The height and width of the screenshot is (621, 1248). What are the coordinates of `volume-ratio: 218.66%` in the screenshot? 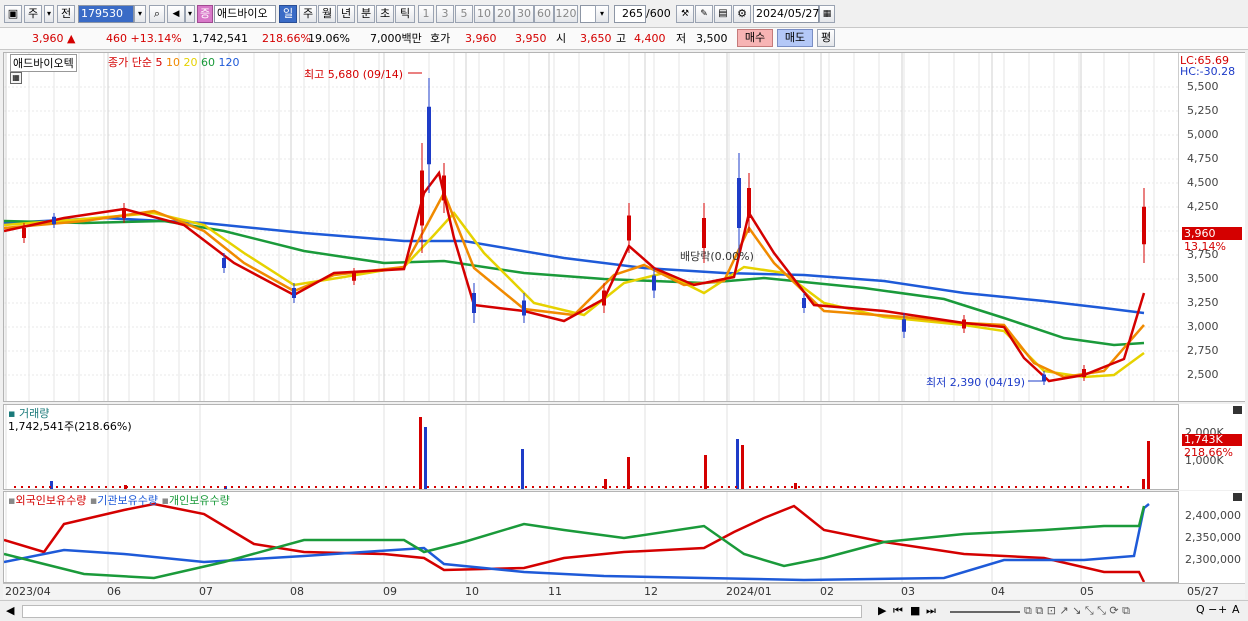 It's located at (286, 38).